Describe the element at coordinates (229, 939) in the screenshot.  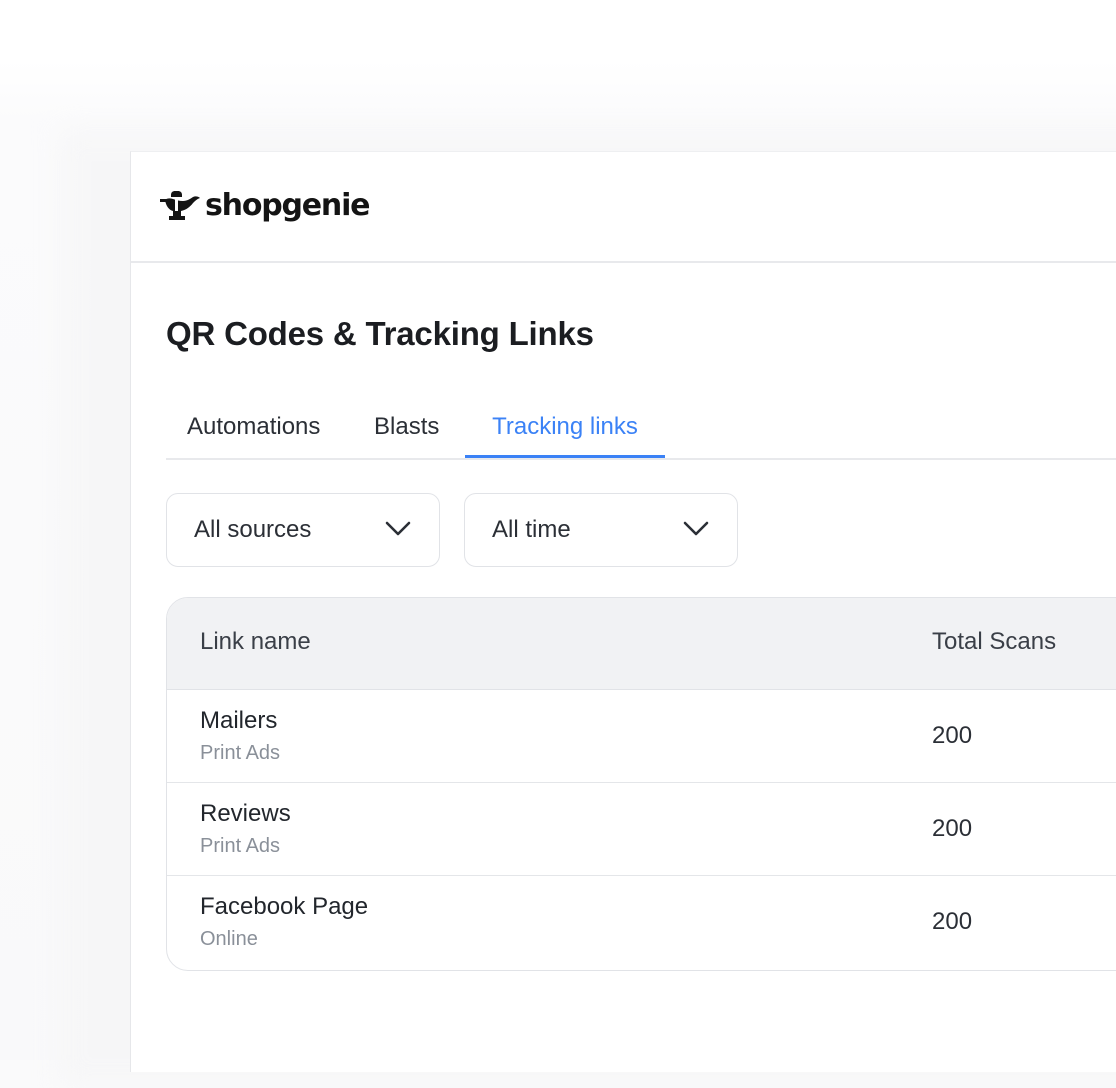
I see `link-source: Online` at that location.